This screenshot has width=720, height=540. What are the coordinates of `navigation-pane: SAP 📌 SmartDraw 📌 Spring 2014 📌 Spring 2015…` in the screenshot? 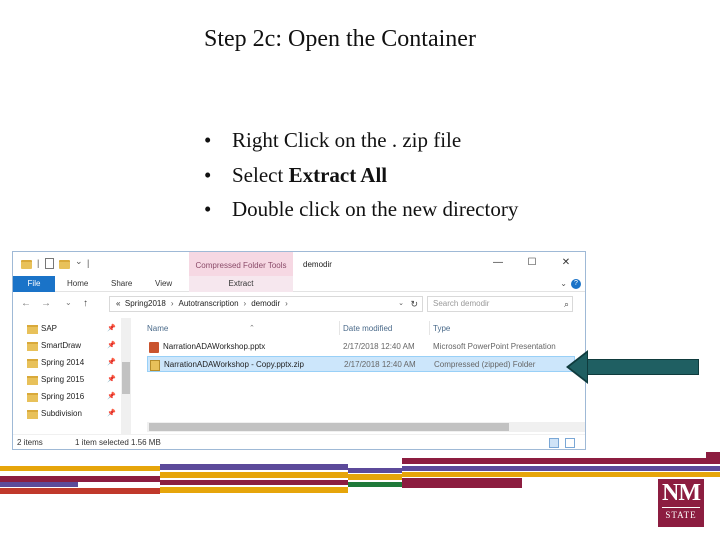 It's located at (73, 375).